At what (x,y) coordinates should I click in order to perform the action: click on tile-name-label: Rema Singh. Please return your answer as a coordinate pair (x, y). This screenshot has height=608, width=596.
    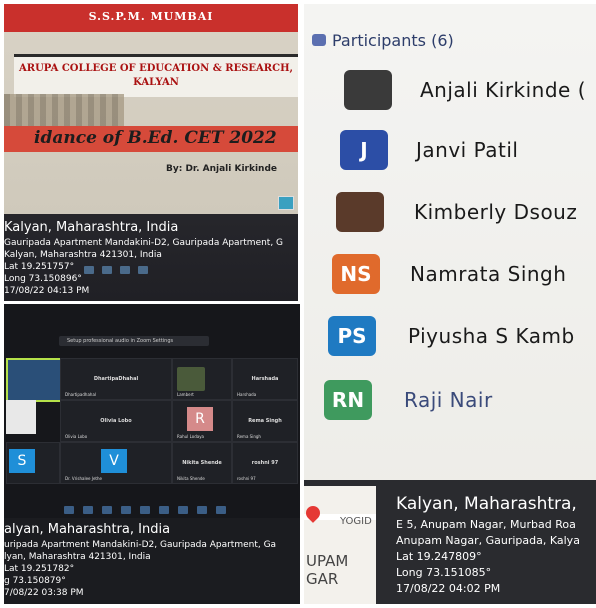
    Looking at the image, I should click on (249, 436).